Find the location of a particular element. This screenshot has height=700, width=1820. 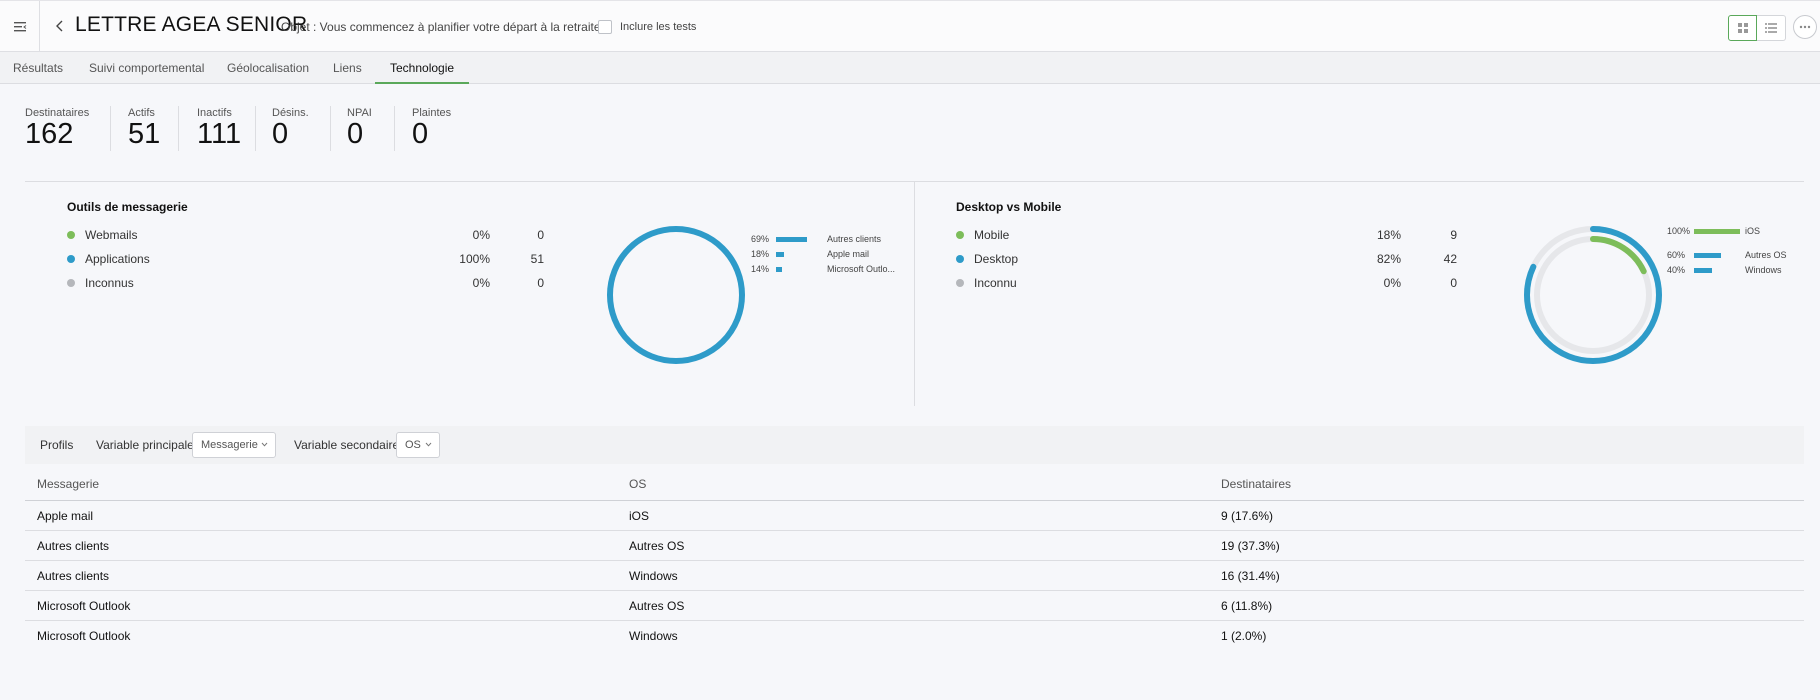

grid-icon is located at coordinates (1742, 28).